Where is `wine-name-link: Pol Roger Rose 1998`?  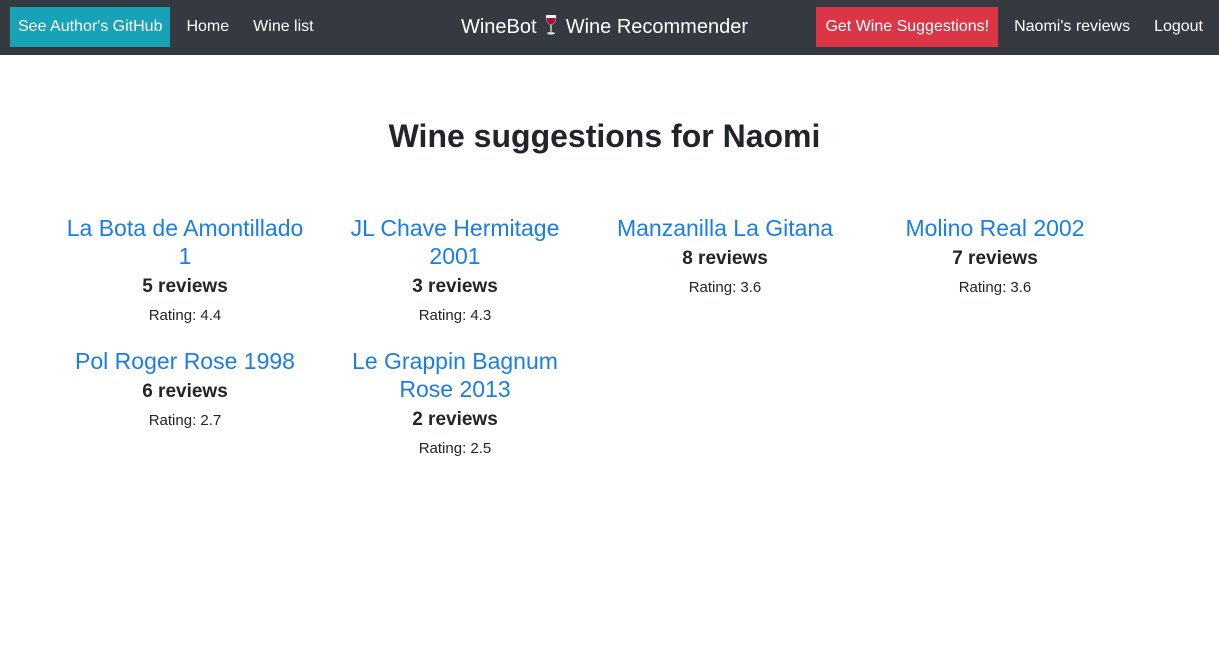 wine-name-link: Pol Roger Rose 1998 is located at coordinates (185, 361).